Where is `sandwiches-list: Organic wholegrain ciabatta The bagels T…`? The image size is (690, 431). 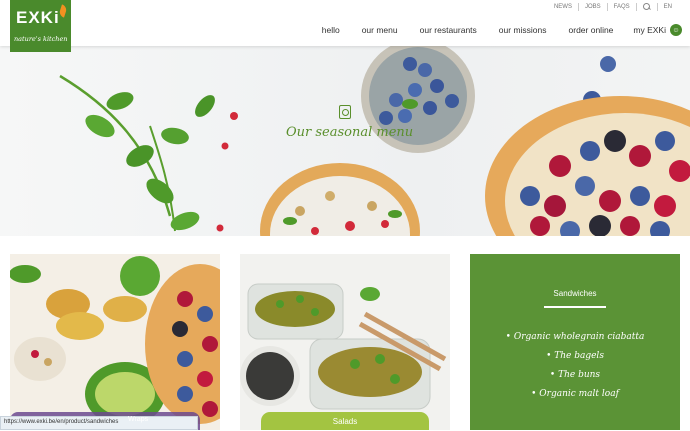 sandwiches-list: Organic wholegrain ciabatta The bagels T… is located at coordinates (575, 370).